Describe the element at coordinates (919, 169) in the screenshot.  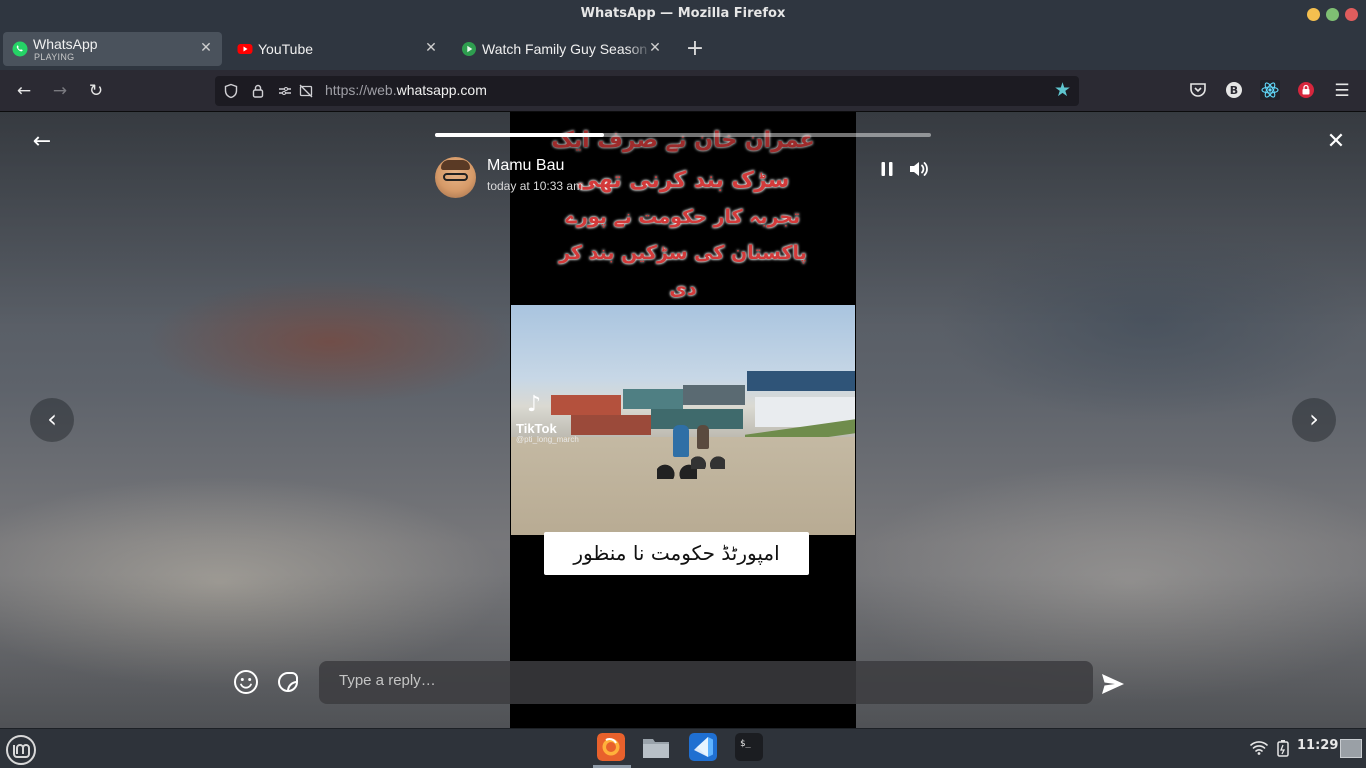
I see `volume-icon` at that location.